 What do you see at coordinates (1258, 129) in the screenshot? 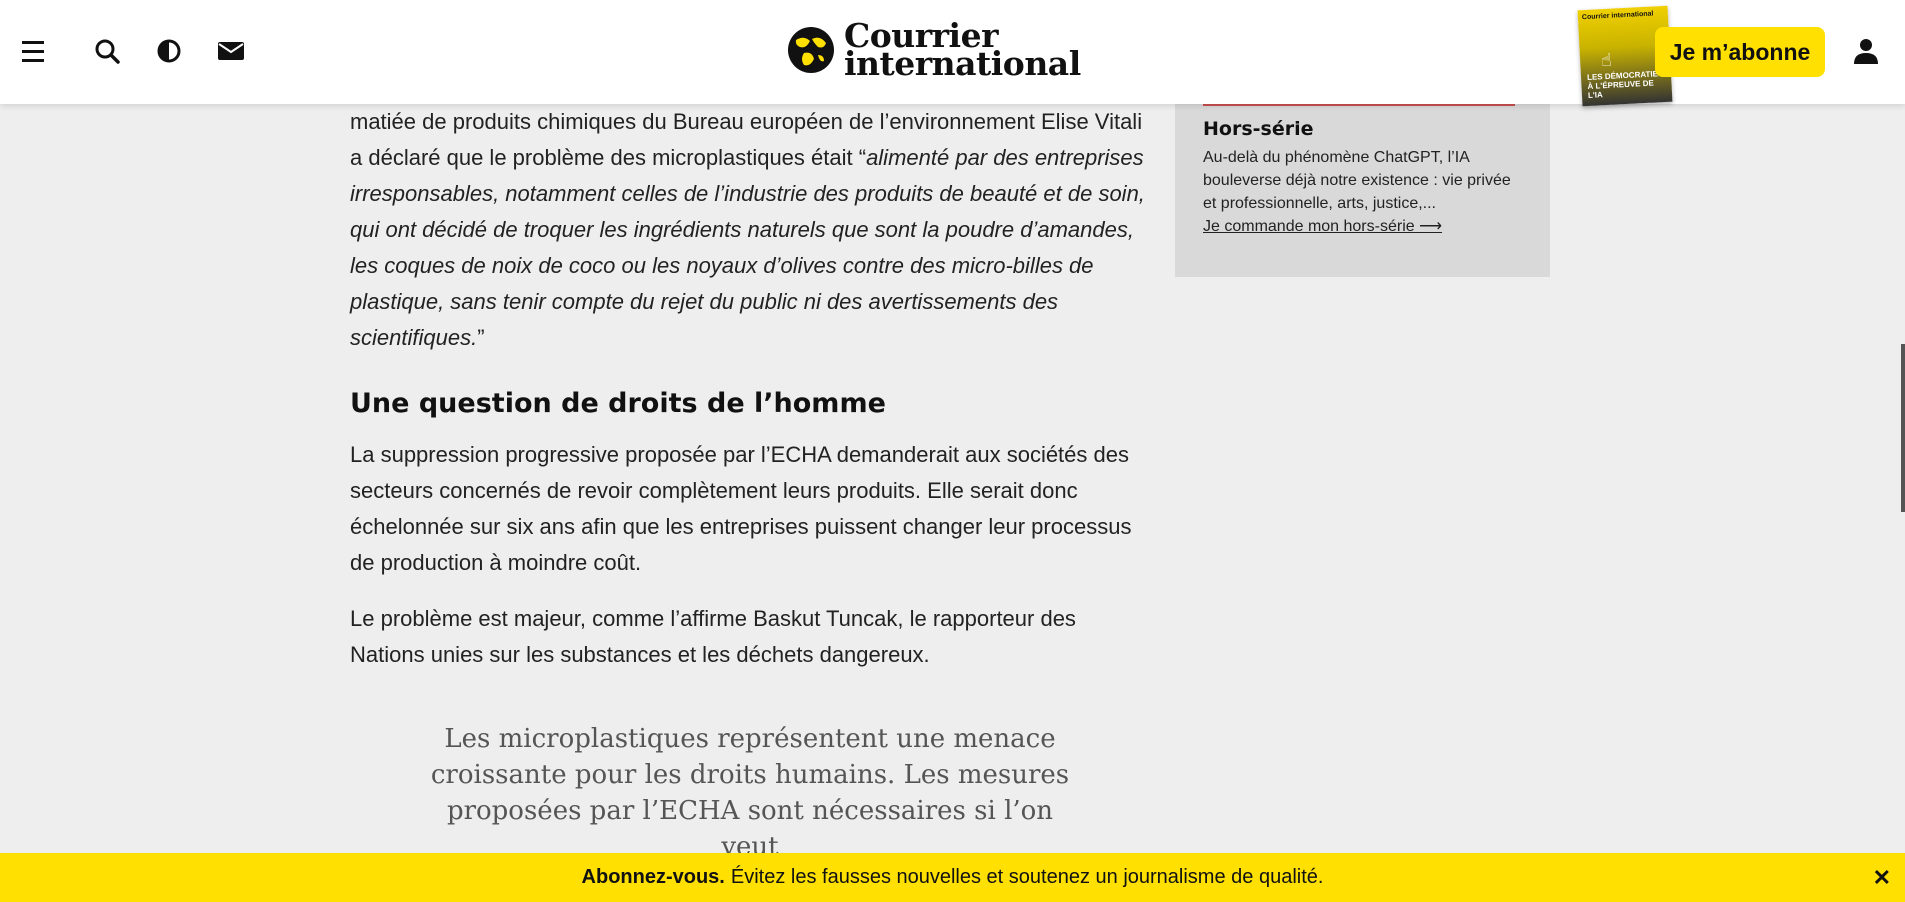
I see `promo-title: Hors-série` at bounding box center [1258, 129].